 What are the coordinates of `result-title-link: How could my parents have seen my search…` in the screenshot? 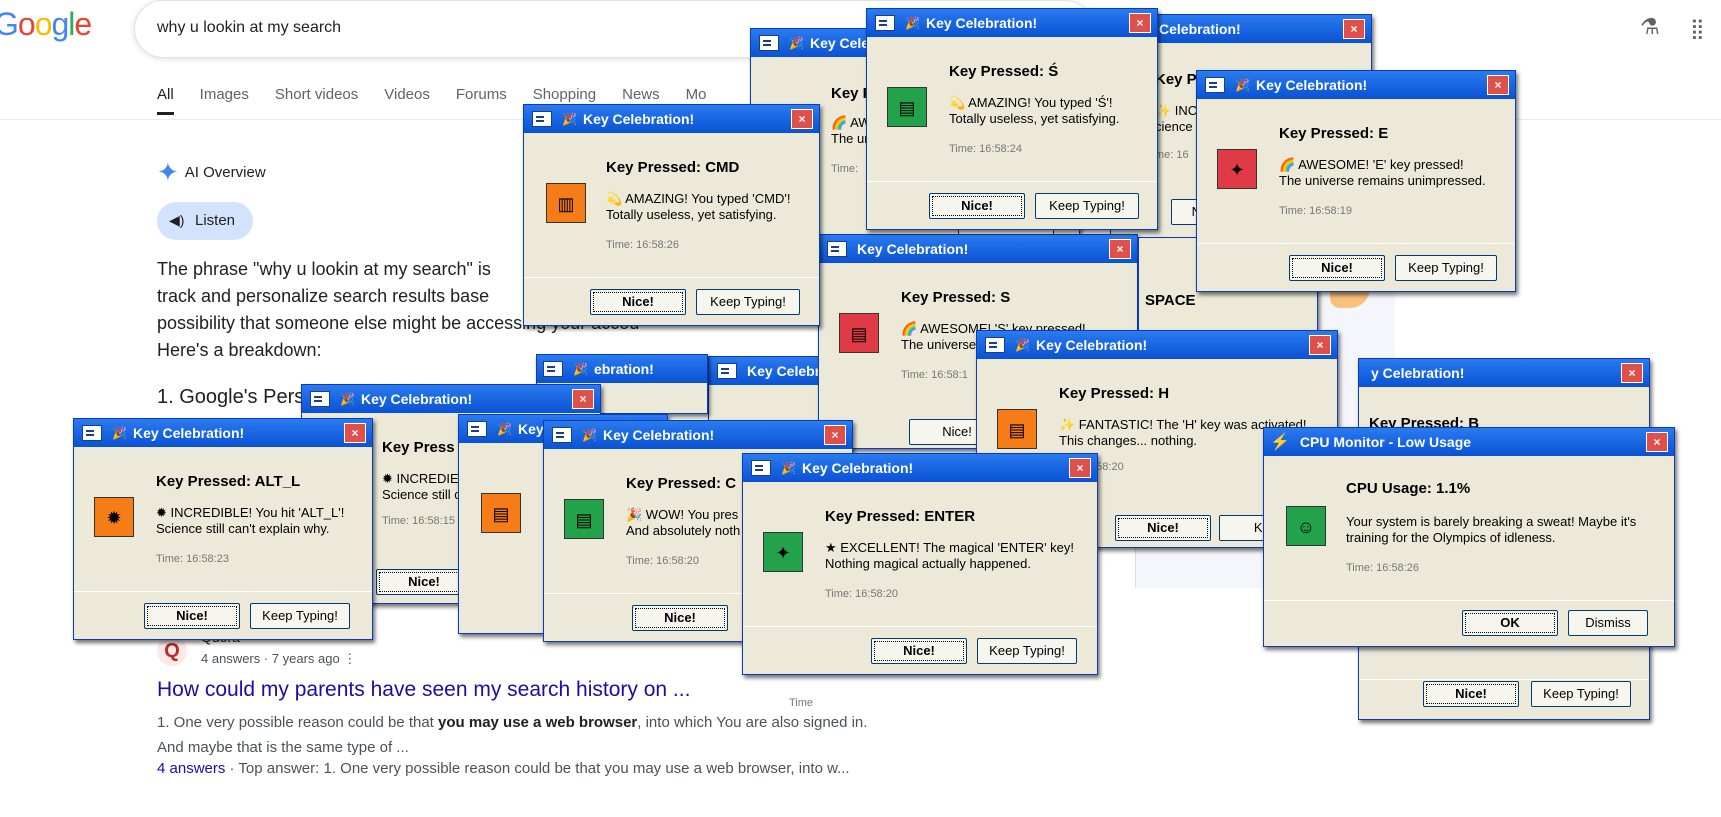 It's located at (423, 690).